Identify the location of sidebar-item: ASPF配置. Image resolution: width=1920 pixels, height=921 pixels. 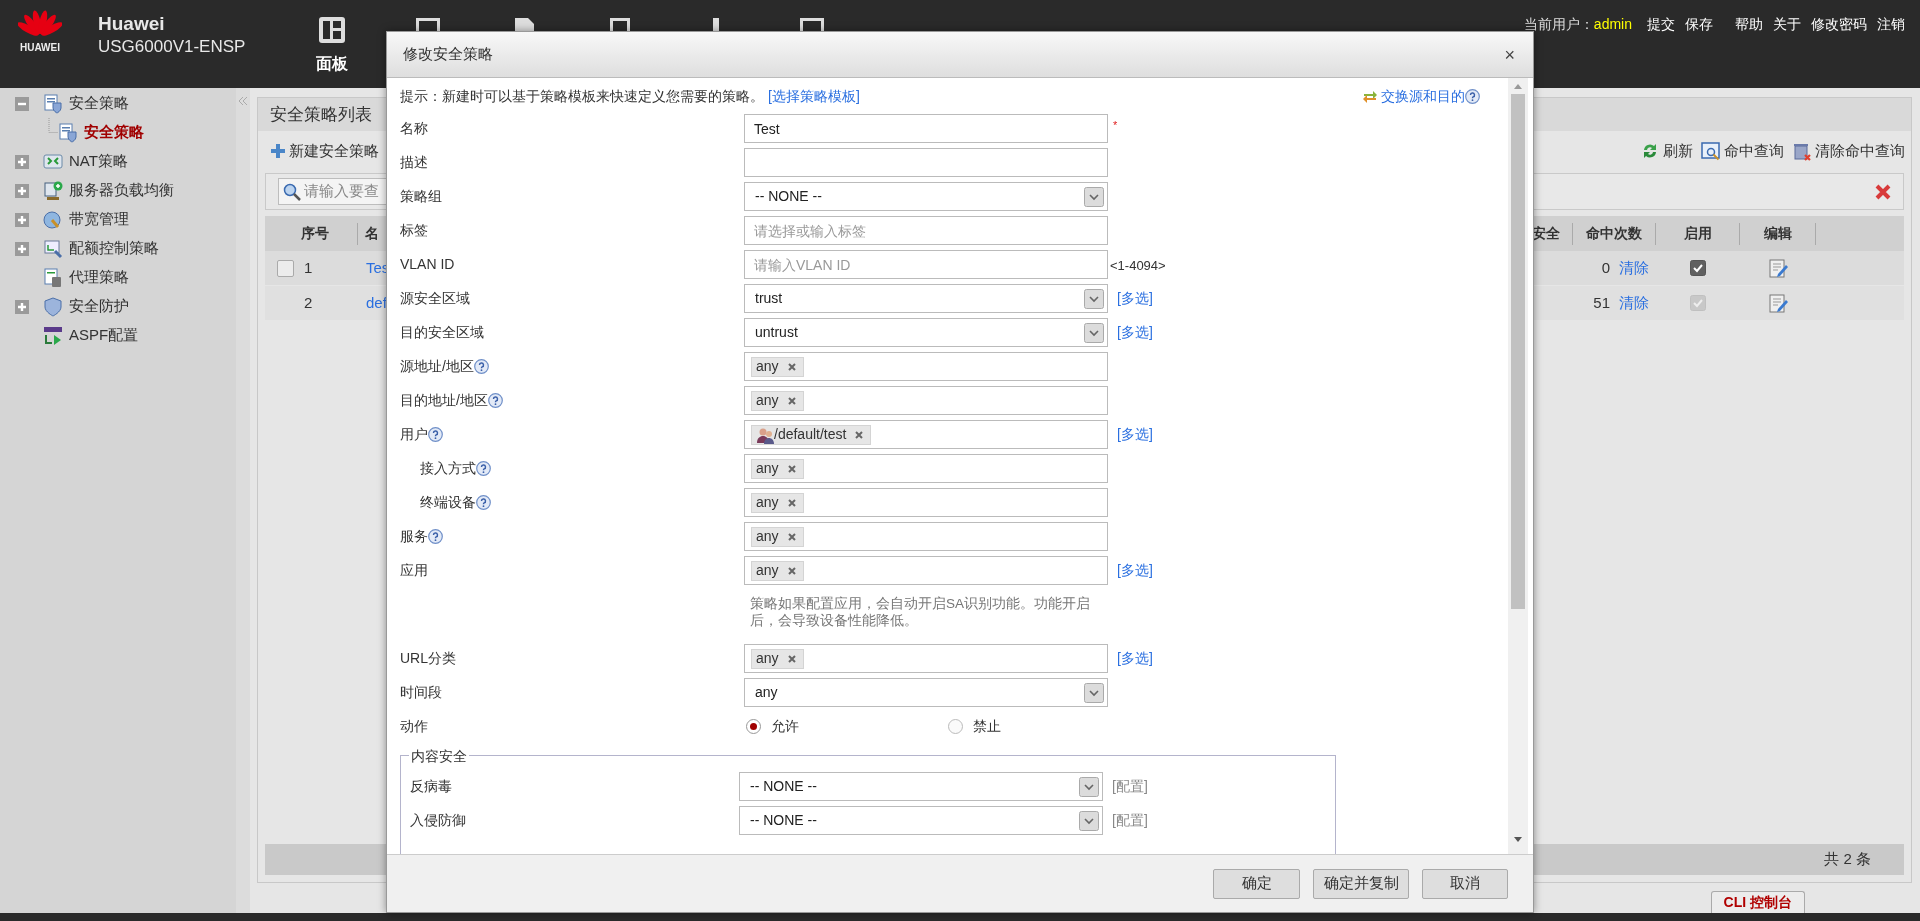
(104, 335).